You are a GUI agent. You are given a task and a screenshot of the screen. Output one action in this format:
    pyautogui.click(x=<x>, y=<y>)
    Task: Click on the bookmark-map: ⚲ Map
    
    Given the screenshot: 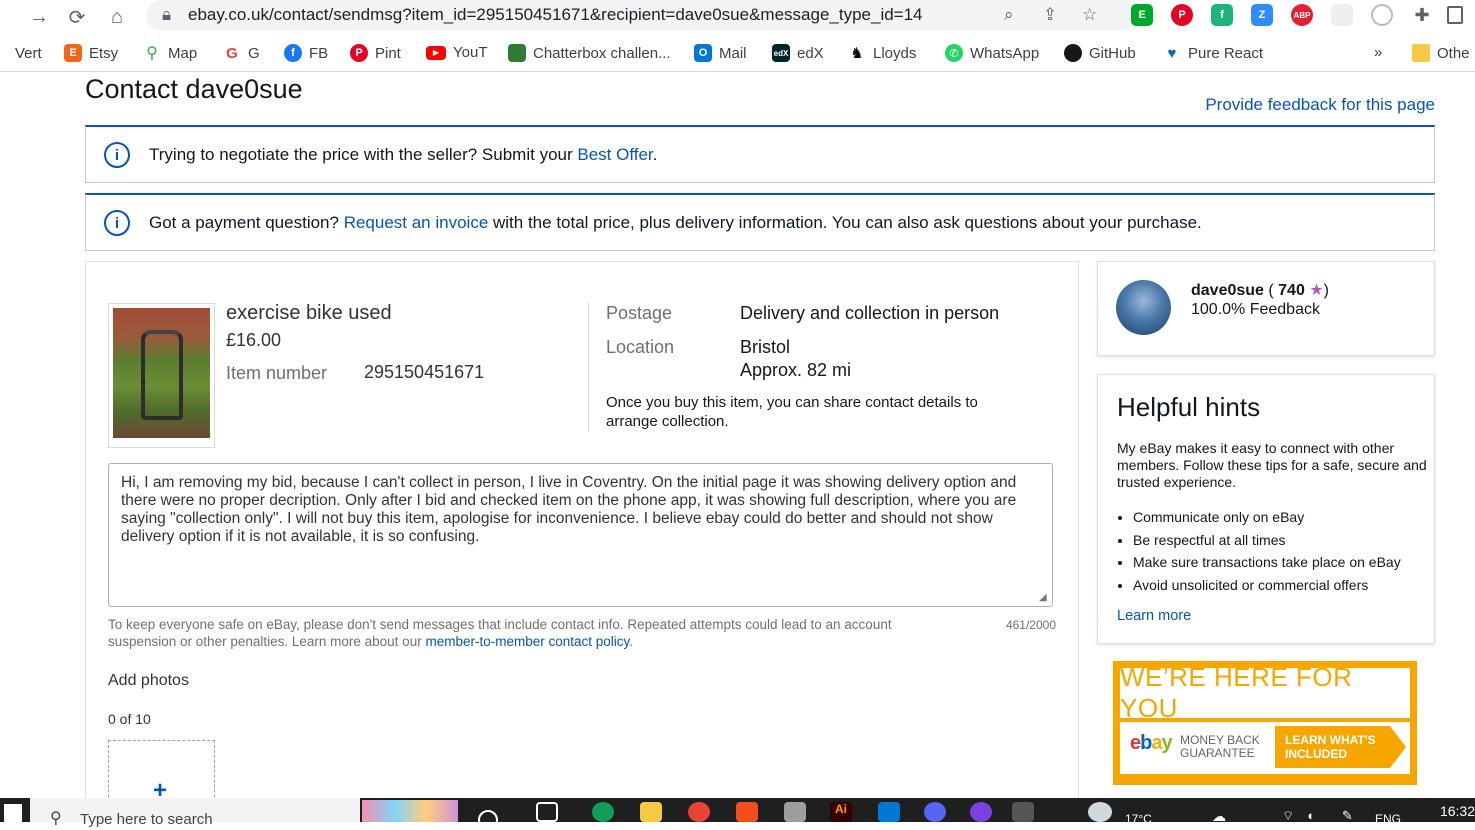 What is the action you would take?
    pyautogui.click(x=170, y=53)
    